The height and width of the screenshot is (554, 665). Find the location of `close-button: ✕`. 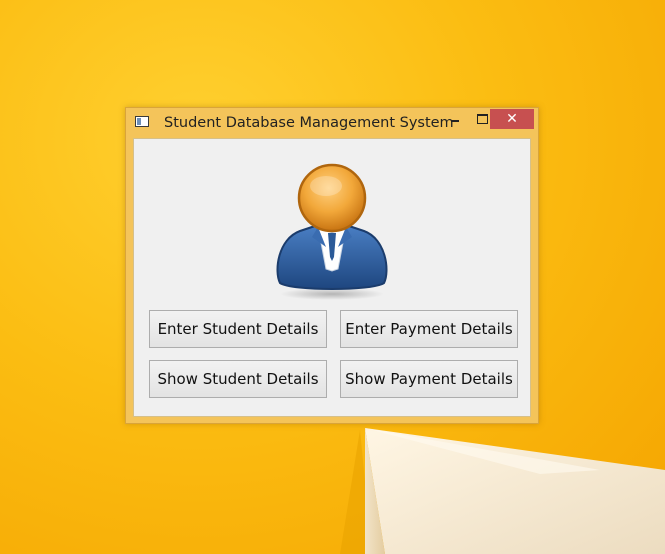

close-button: ✕ is located at coordinates (512, 119).